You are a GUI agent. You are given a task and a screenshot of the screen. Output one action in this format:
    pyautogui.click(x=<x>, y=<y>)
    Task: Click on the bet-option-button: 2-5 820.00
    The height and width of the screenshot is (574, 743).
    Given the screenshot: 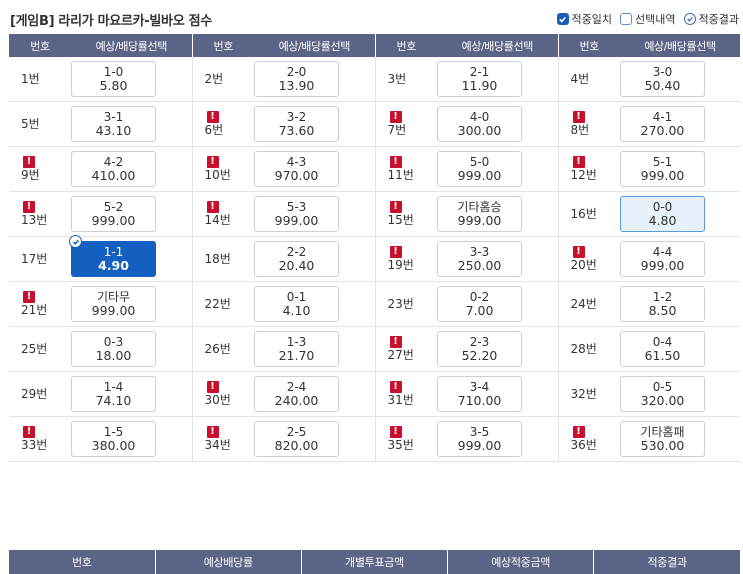 What is the action you would take?
    pyautogui.click(x=296, y=439)
    